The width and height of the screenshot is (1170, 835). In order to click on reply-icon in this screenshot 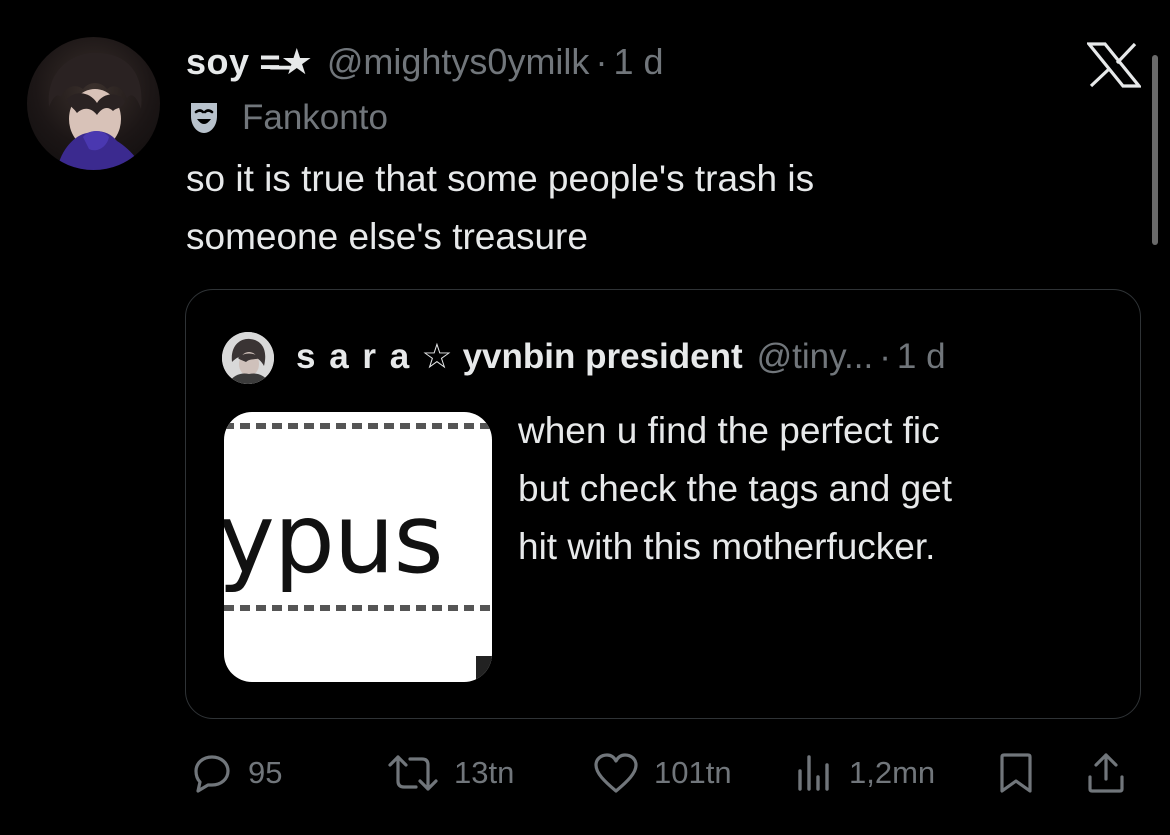, I will do `click(212, 774)`.